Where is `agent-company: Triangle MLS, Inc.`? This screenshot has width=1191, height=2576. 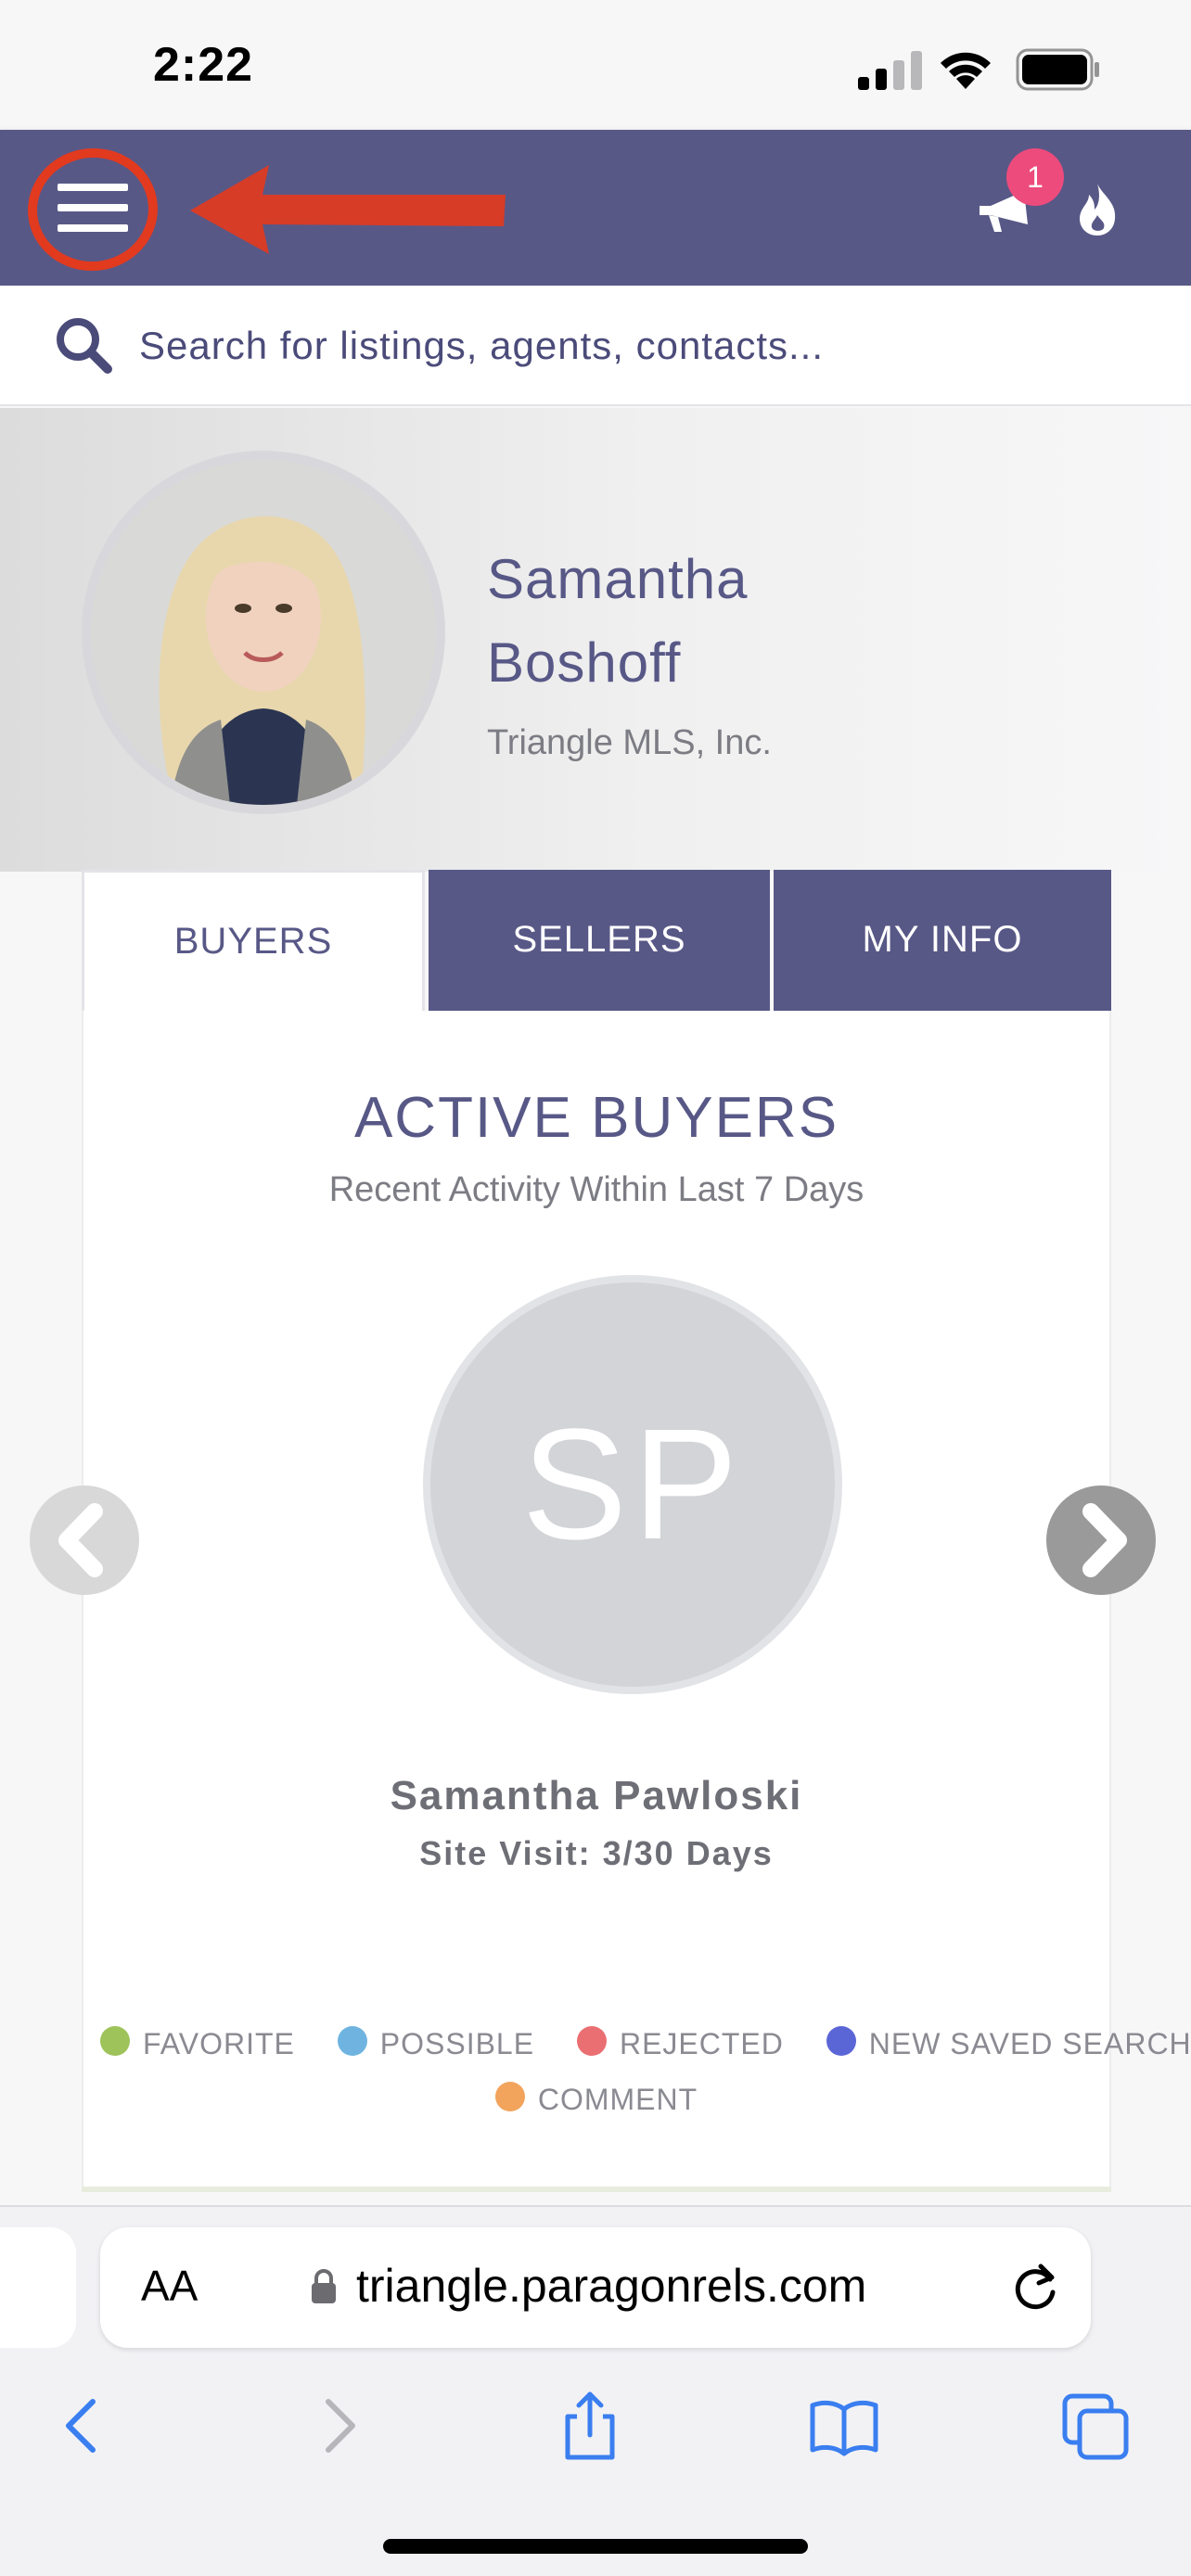 agent-company: Triangle MLS, Inc. is located at coordinates (629, 742).